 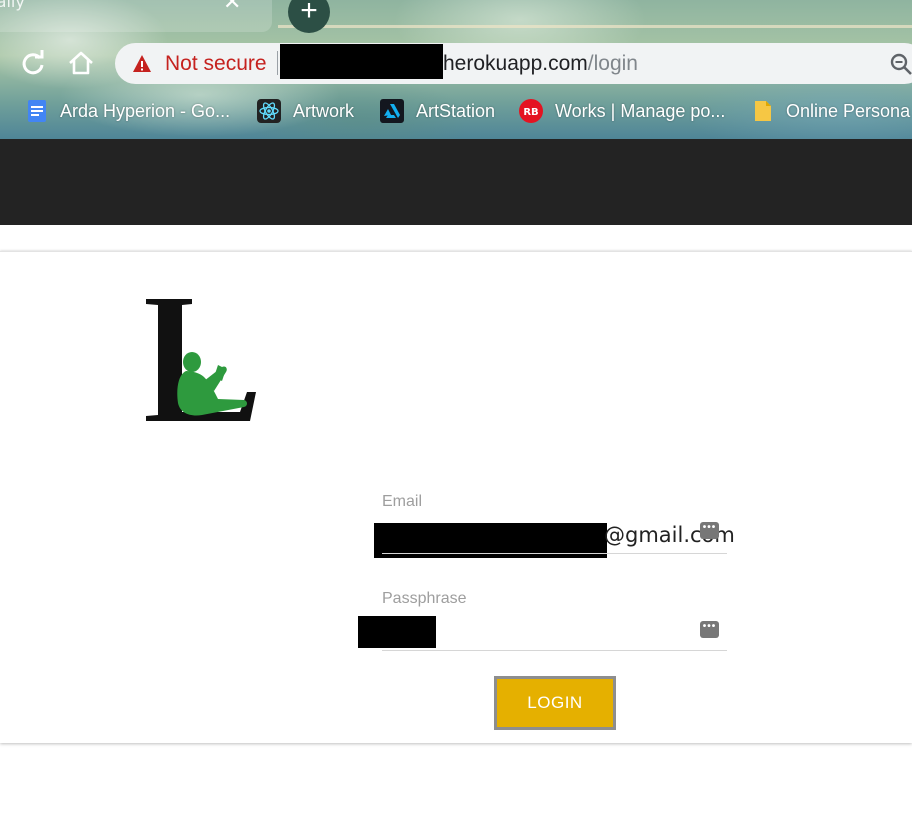 I want to click on site-navbar, so click(x=456, y=182).